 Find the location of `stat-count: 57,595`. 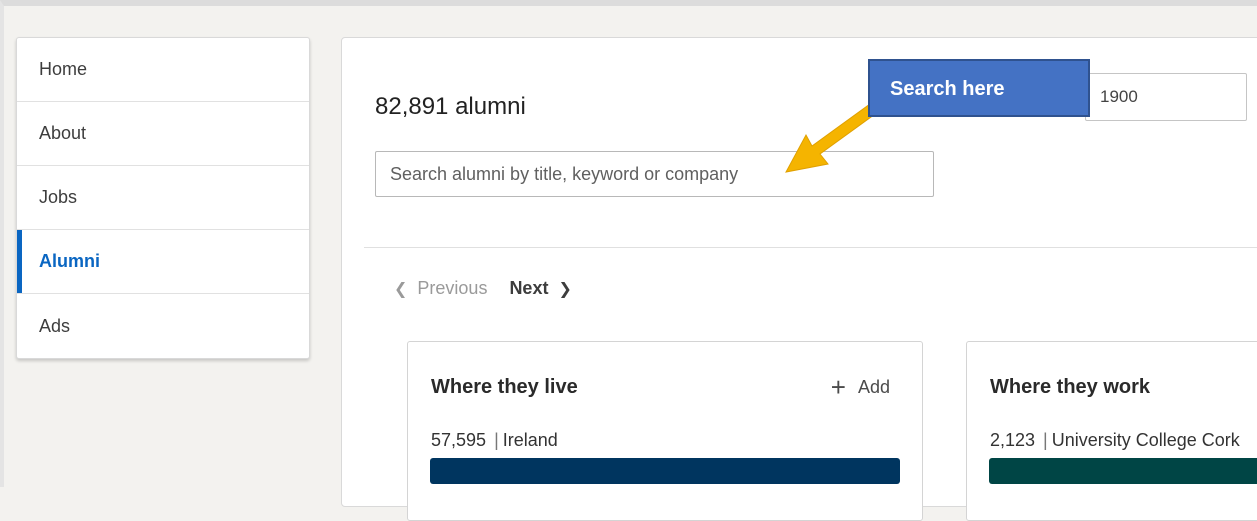

stat-count: 57,595 is located at coordinates (459, 440).